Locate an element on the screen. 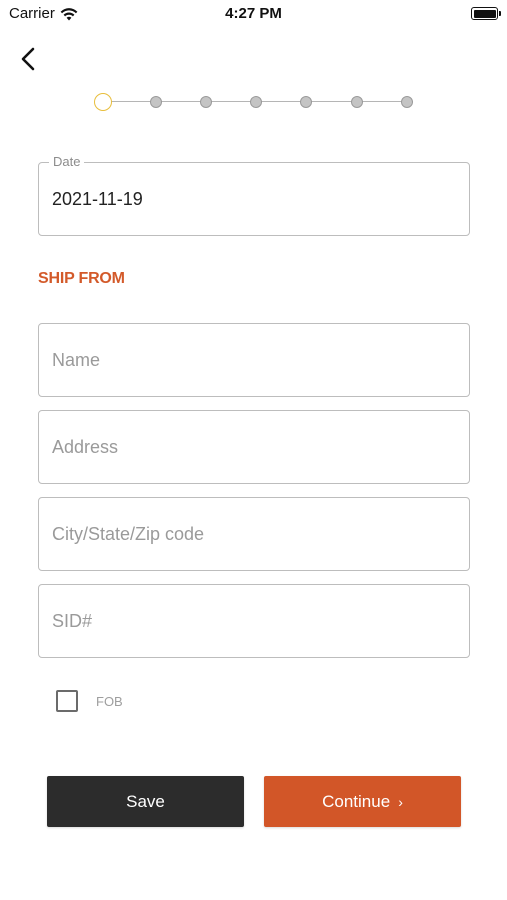 The image size is (507, 900). sid-input is located at coordinates (254, 621).